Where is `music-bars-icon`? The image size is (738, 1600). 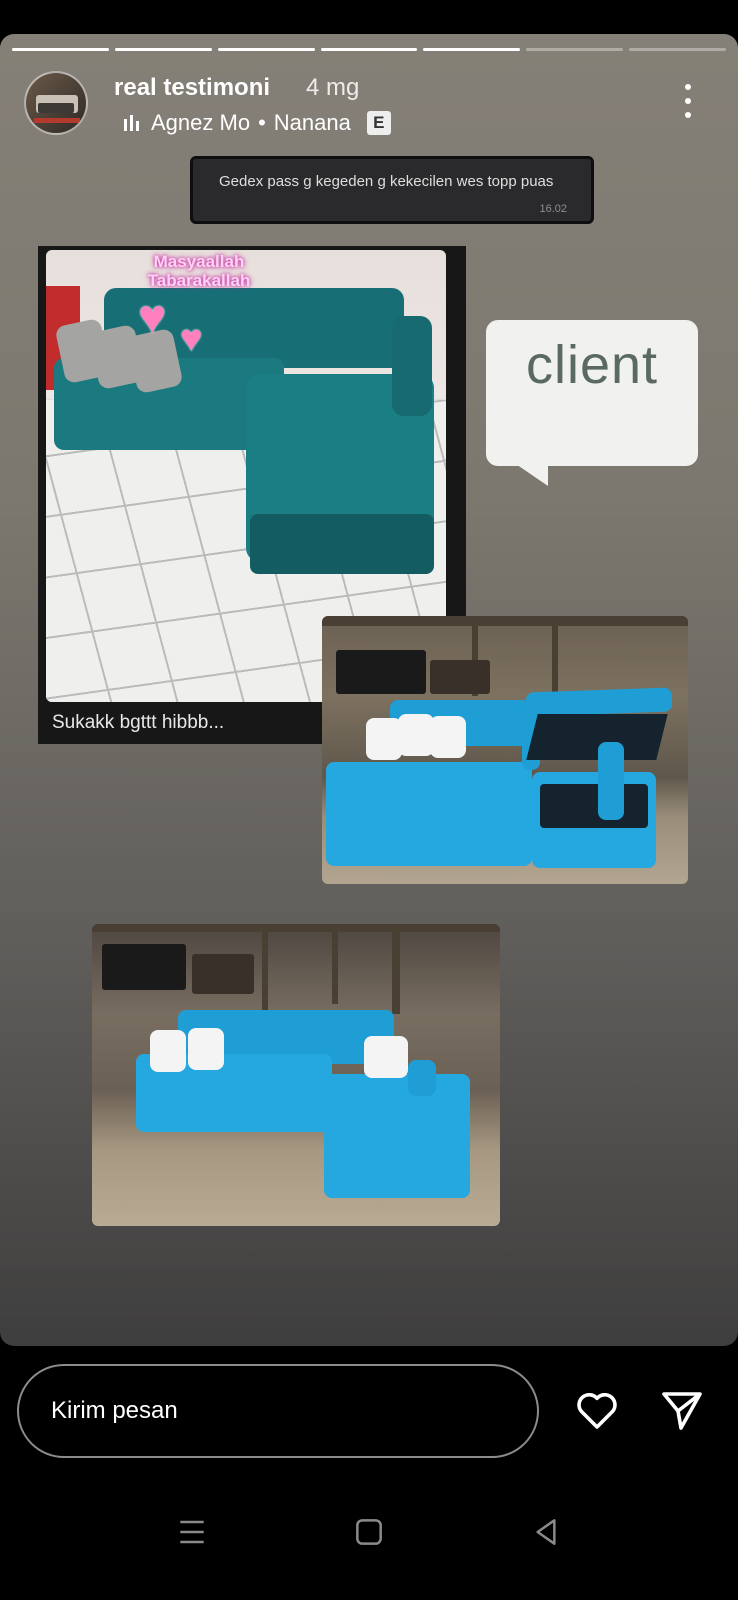 music-bars-icon is located at coordinates (131, 123).